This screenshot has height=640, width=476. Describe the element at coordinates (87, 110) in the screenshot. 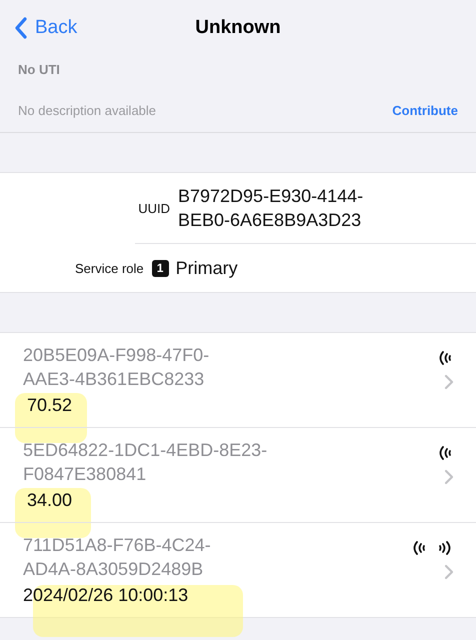

I see `description-text: No description available` at that location.